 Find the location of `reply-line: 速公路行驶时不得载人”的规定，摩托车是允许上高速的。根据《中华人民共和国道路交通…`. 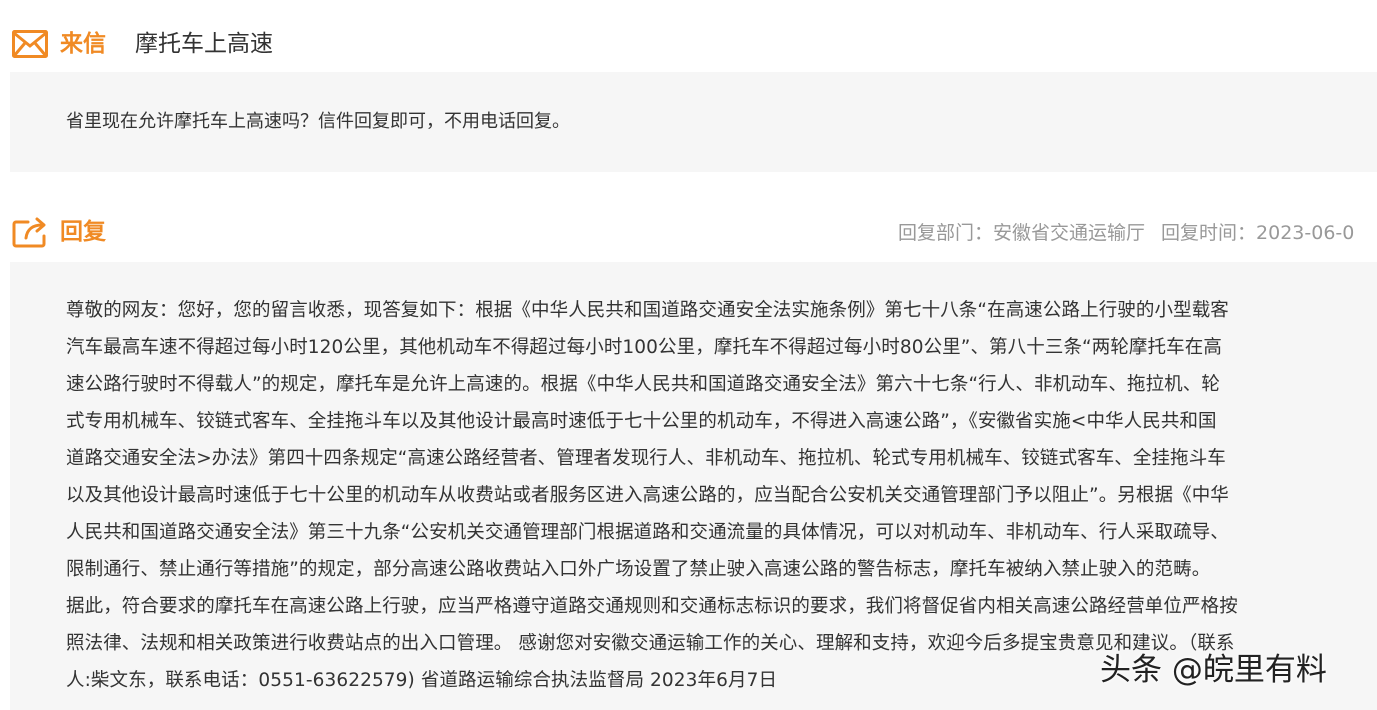

reply-line: 速公路行驶时不得载人”的规定，摩托车是允许上高速的。根据《中华人民共和国道路交通… is located at coordinates (643, 384).